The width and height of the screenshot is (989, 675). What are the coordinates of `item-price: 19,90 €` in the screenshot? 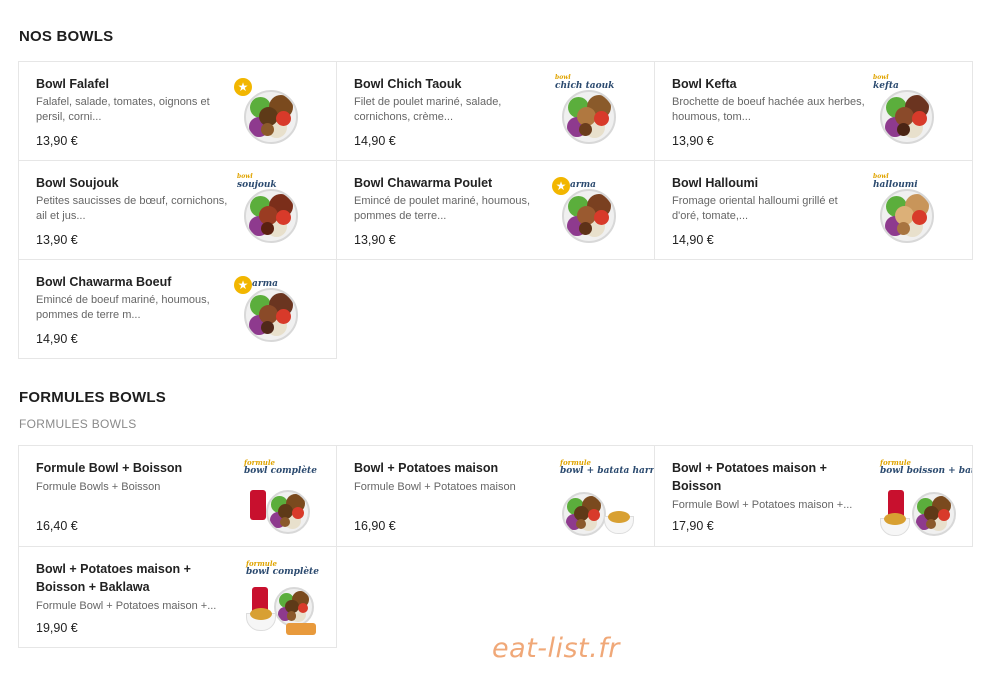 It's located at (57, 628).